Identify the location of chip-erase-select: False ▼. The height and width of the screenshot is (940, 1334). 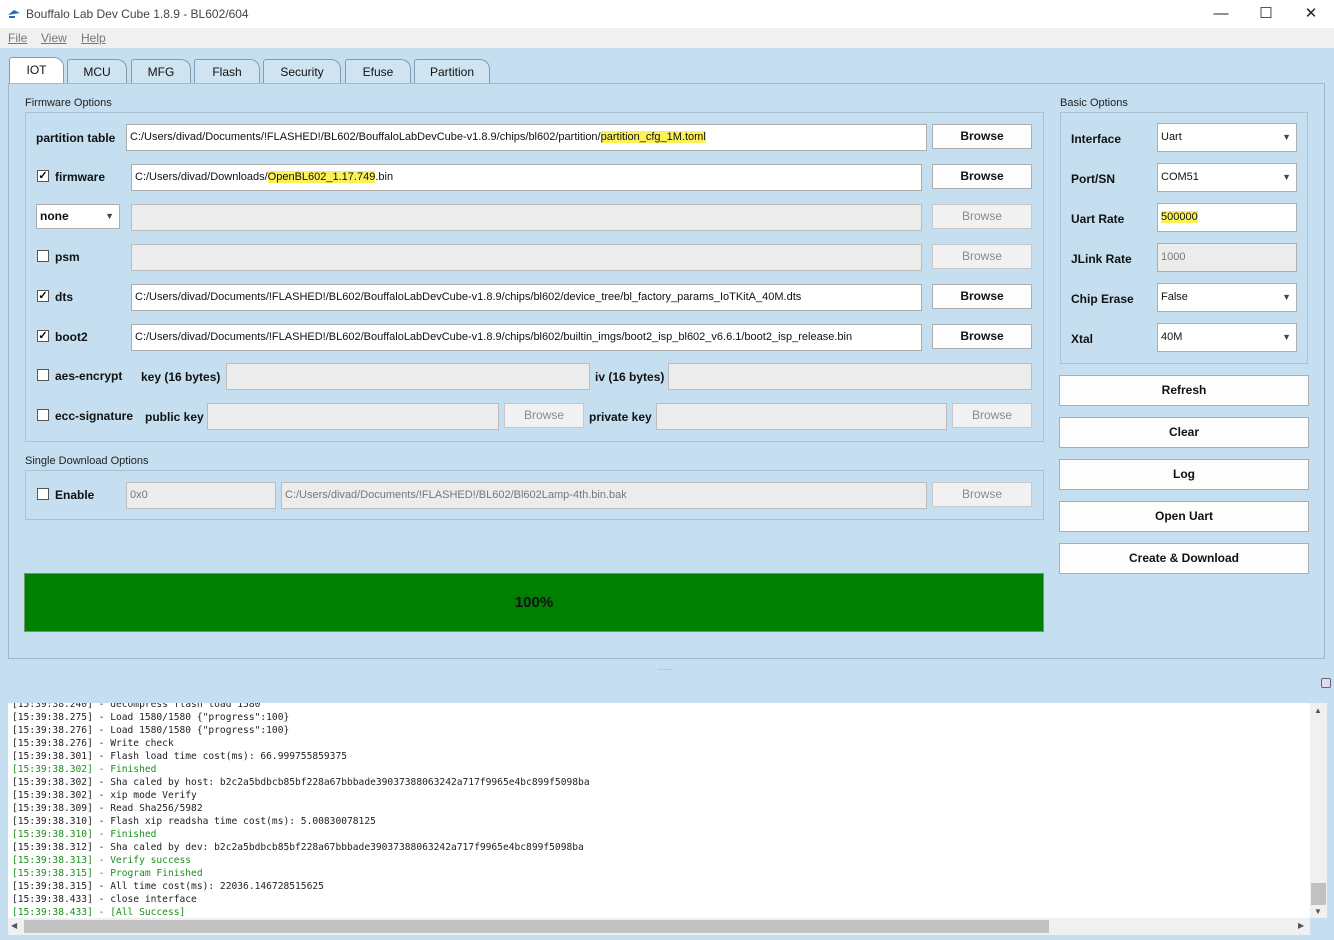
(1227, 297).